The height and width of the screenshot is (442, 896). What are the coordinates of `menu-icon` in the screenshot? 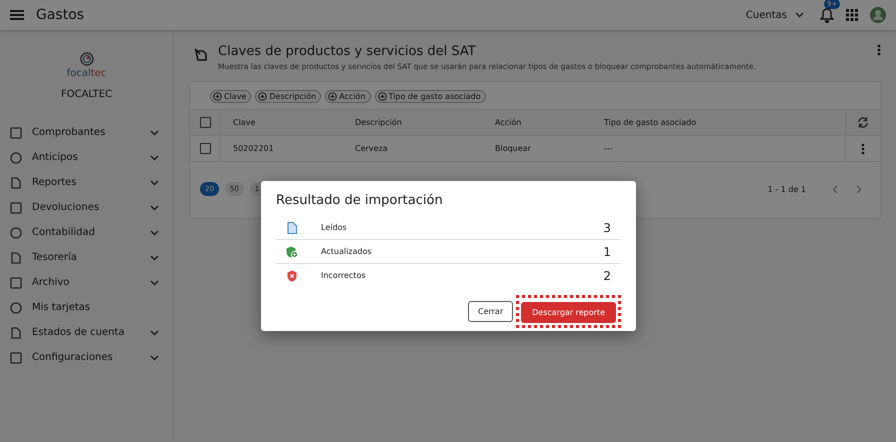 It's located at (17, 15).